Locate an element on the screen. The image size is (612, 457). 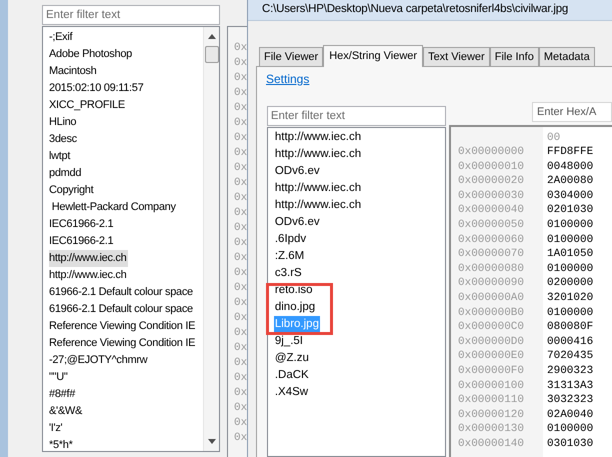
scroll-up-icon is located at coordinates (212, 36).